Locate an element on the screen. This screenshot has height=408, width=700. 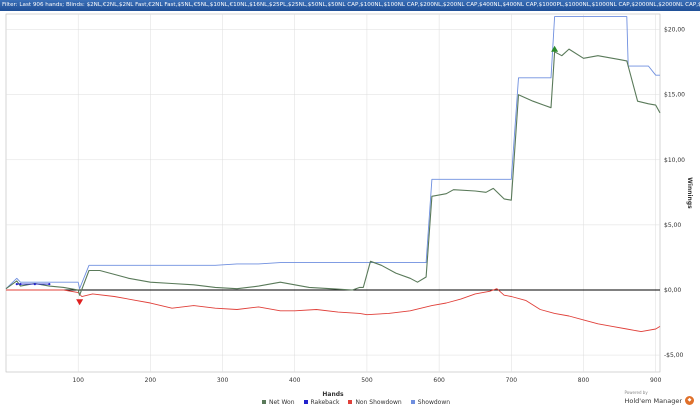
x-tick-label: 600 is located at coordinates (439, 380).